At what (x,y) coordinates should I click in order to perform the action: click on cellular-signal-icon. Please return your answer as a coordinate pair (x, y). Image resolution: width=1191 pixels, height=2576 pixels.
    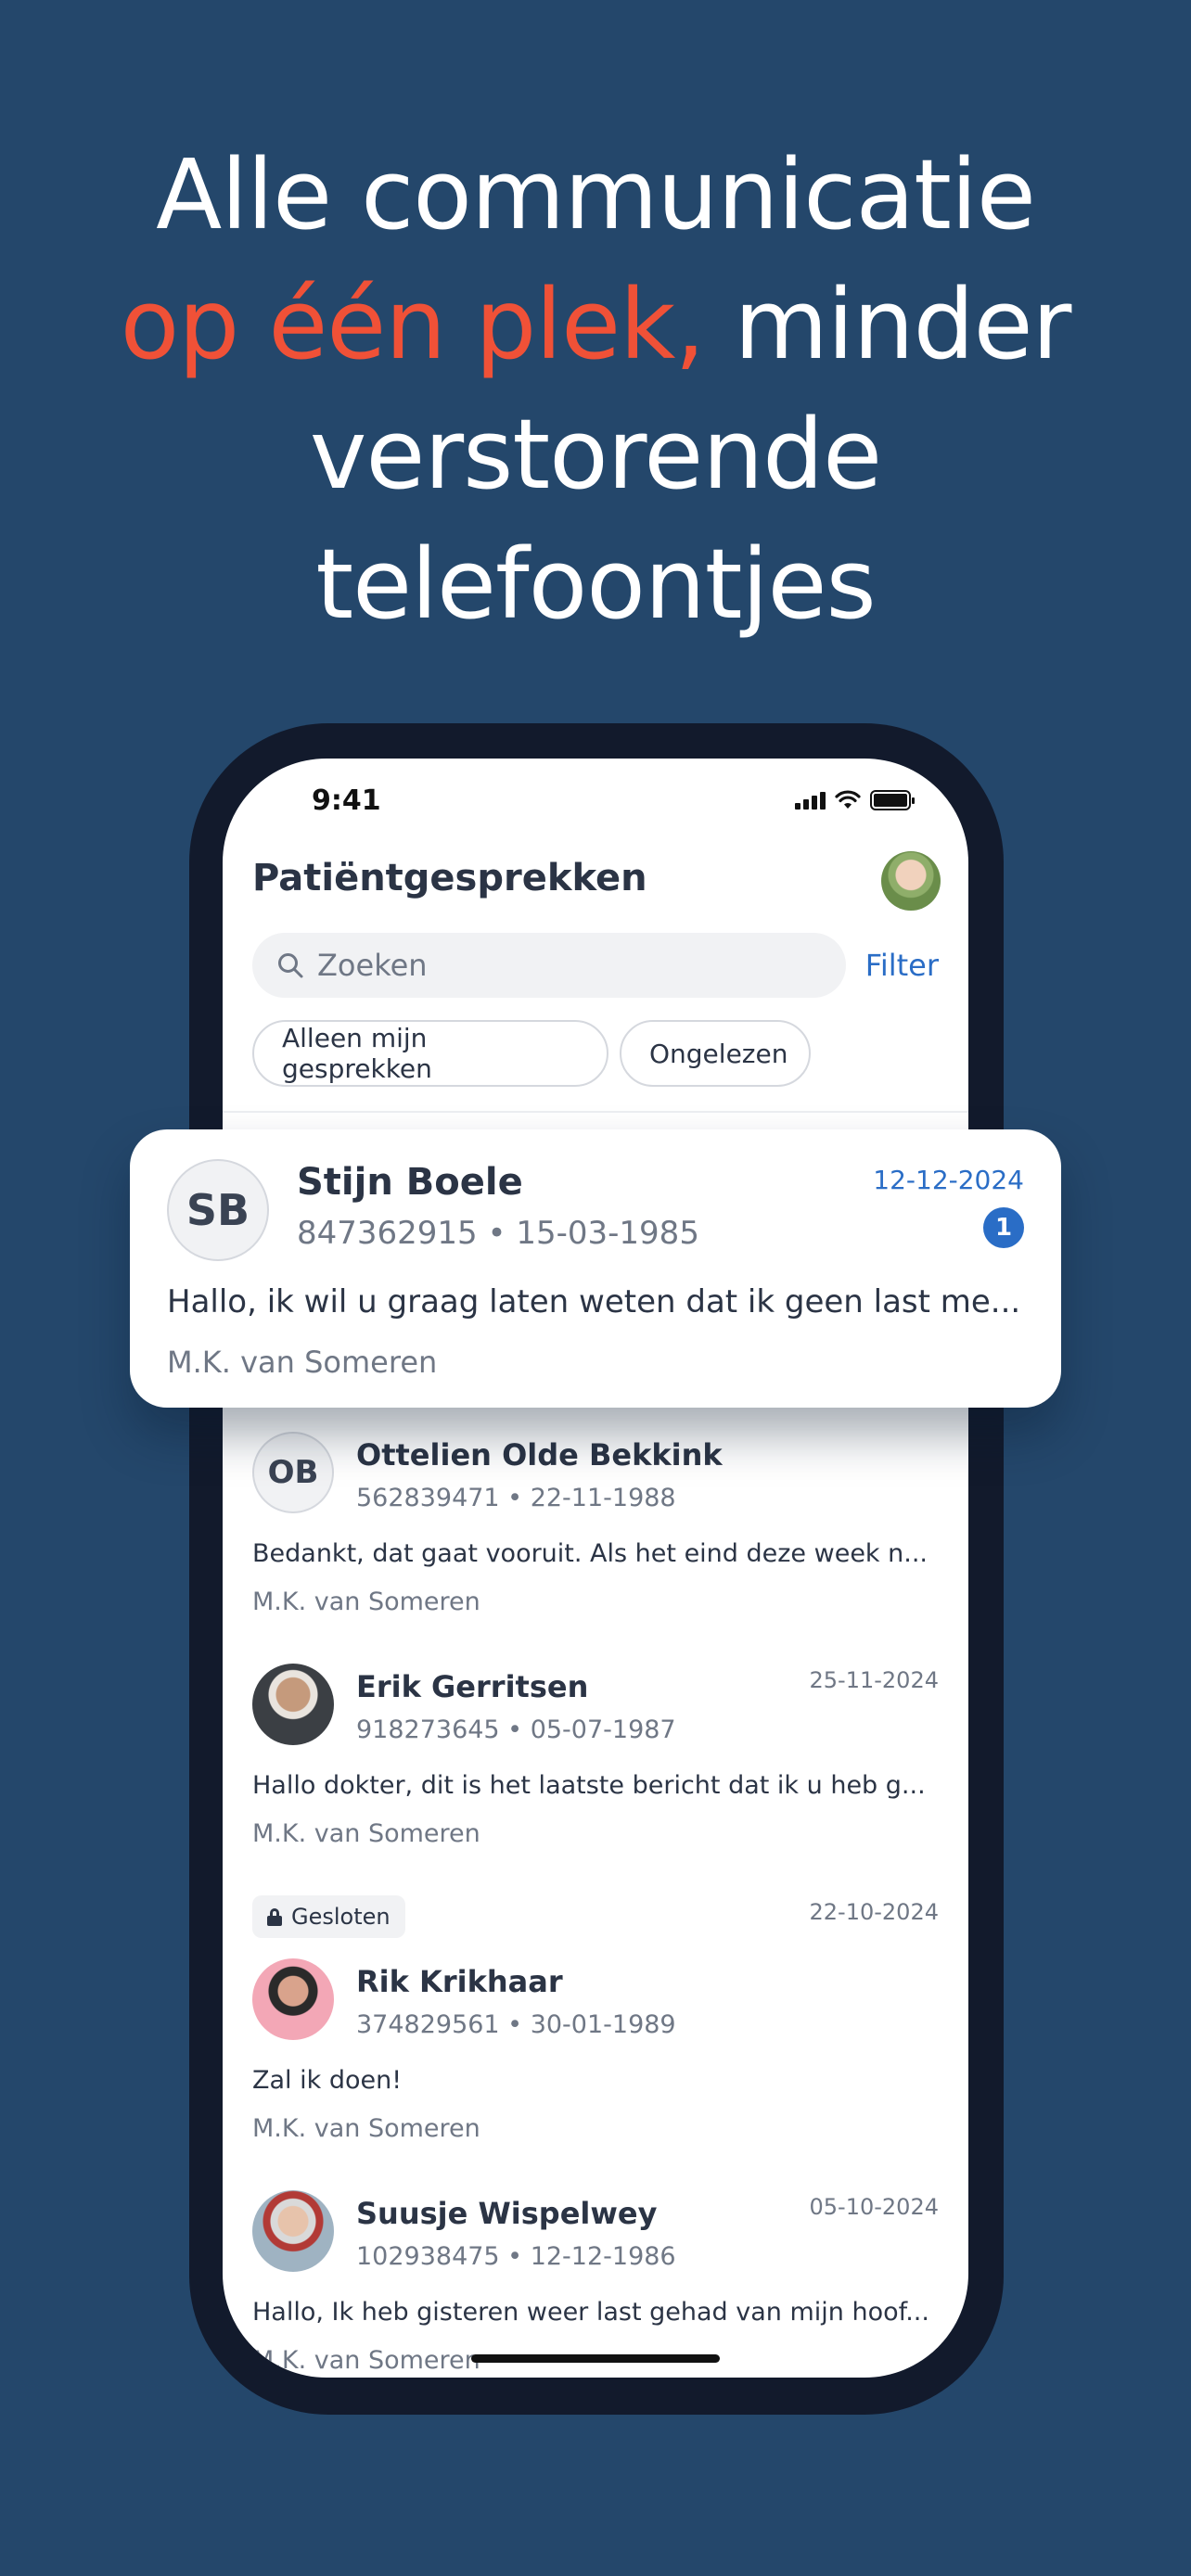
    Looking at the image, I should click on (810, 800).